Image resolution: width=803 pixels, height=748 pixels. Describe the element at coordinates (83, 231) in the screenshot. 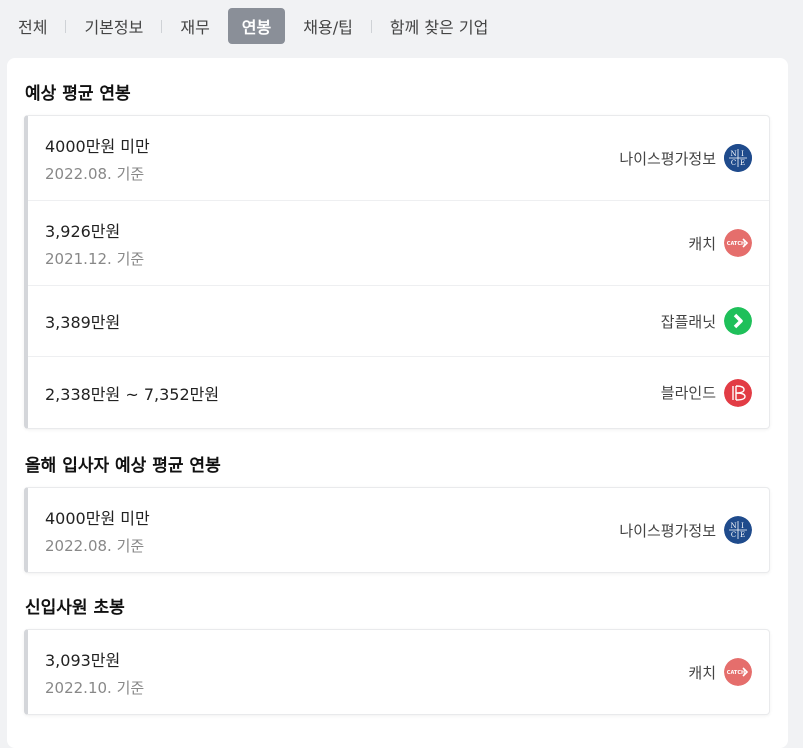

I see `salary-value: 3,926만원` at that location.